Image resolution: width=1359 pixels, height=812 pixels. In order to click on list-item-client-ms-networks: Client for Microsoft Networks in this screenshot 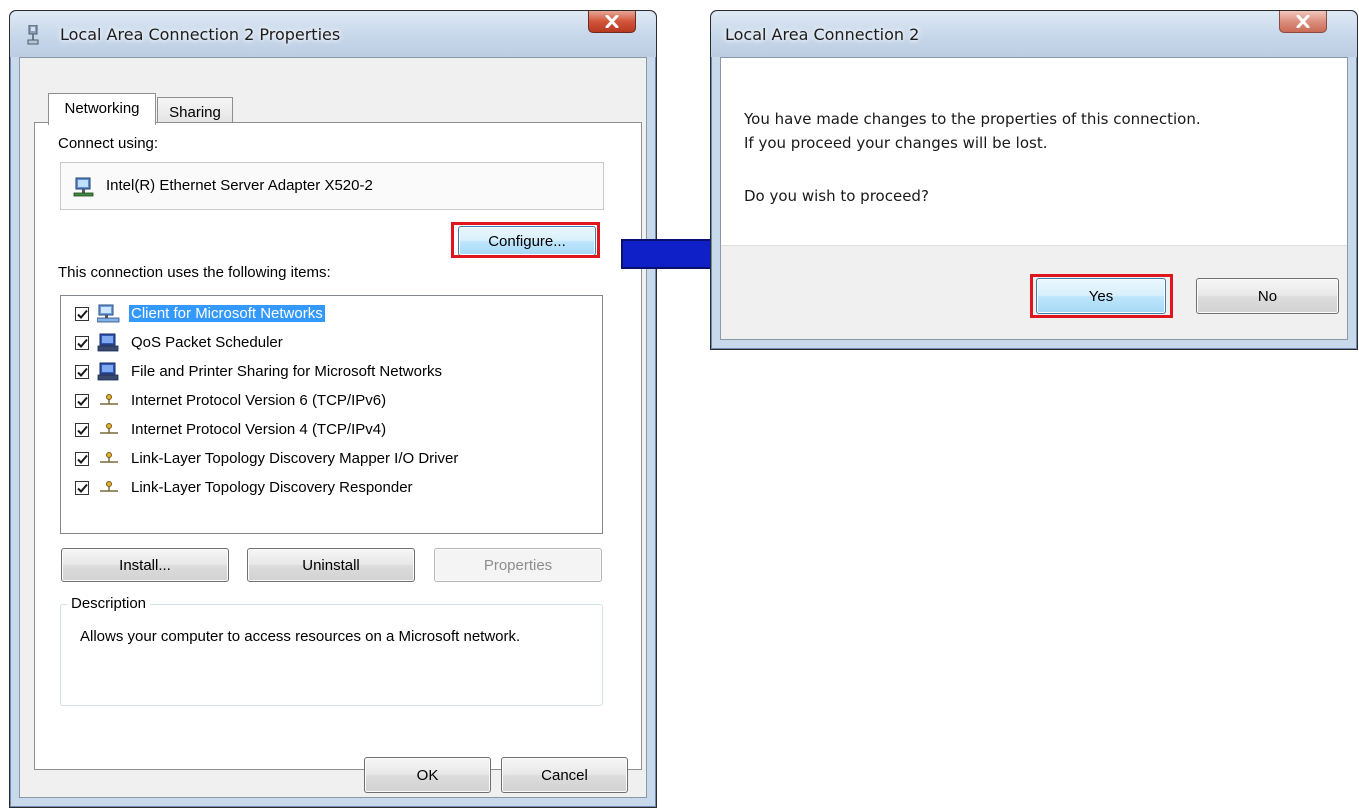, I will do `click(333, 314)`.